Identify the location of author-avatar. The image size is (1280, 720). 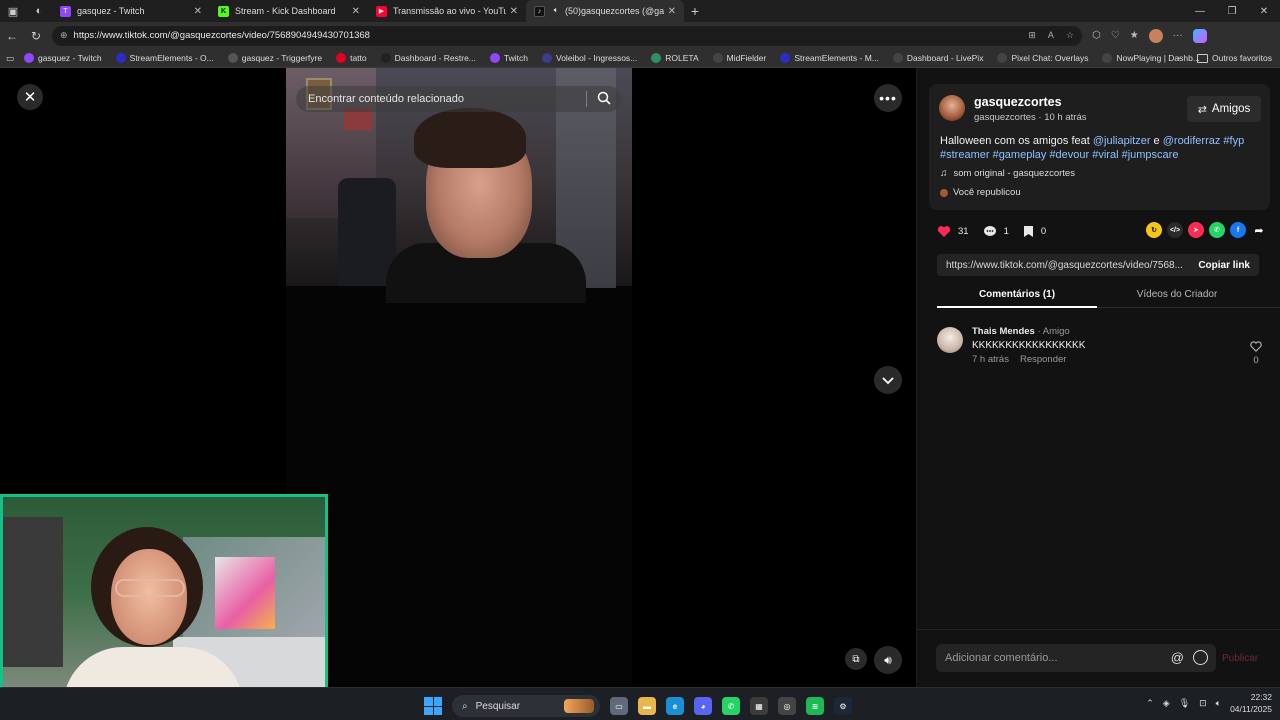
(952, 108).